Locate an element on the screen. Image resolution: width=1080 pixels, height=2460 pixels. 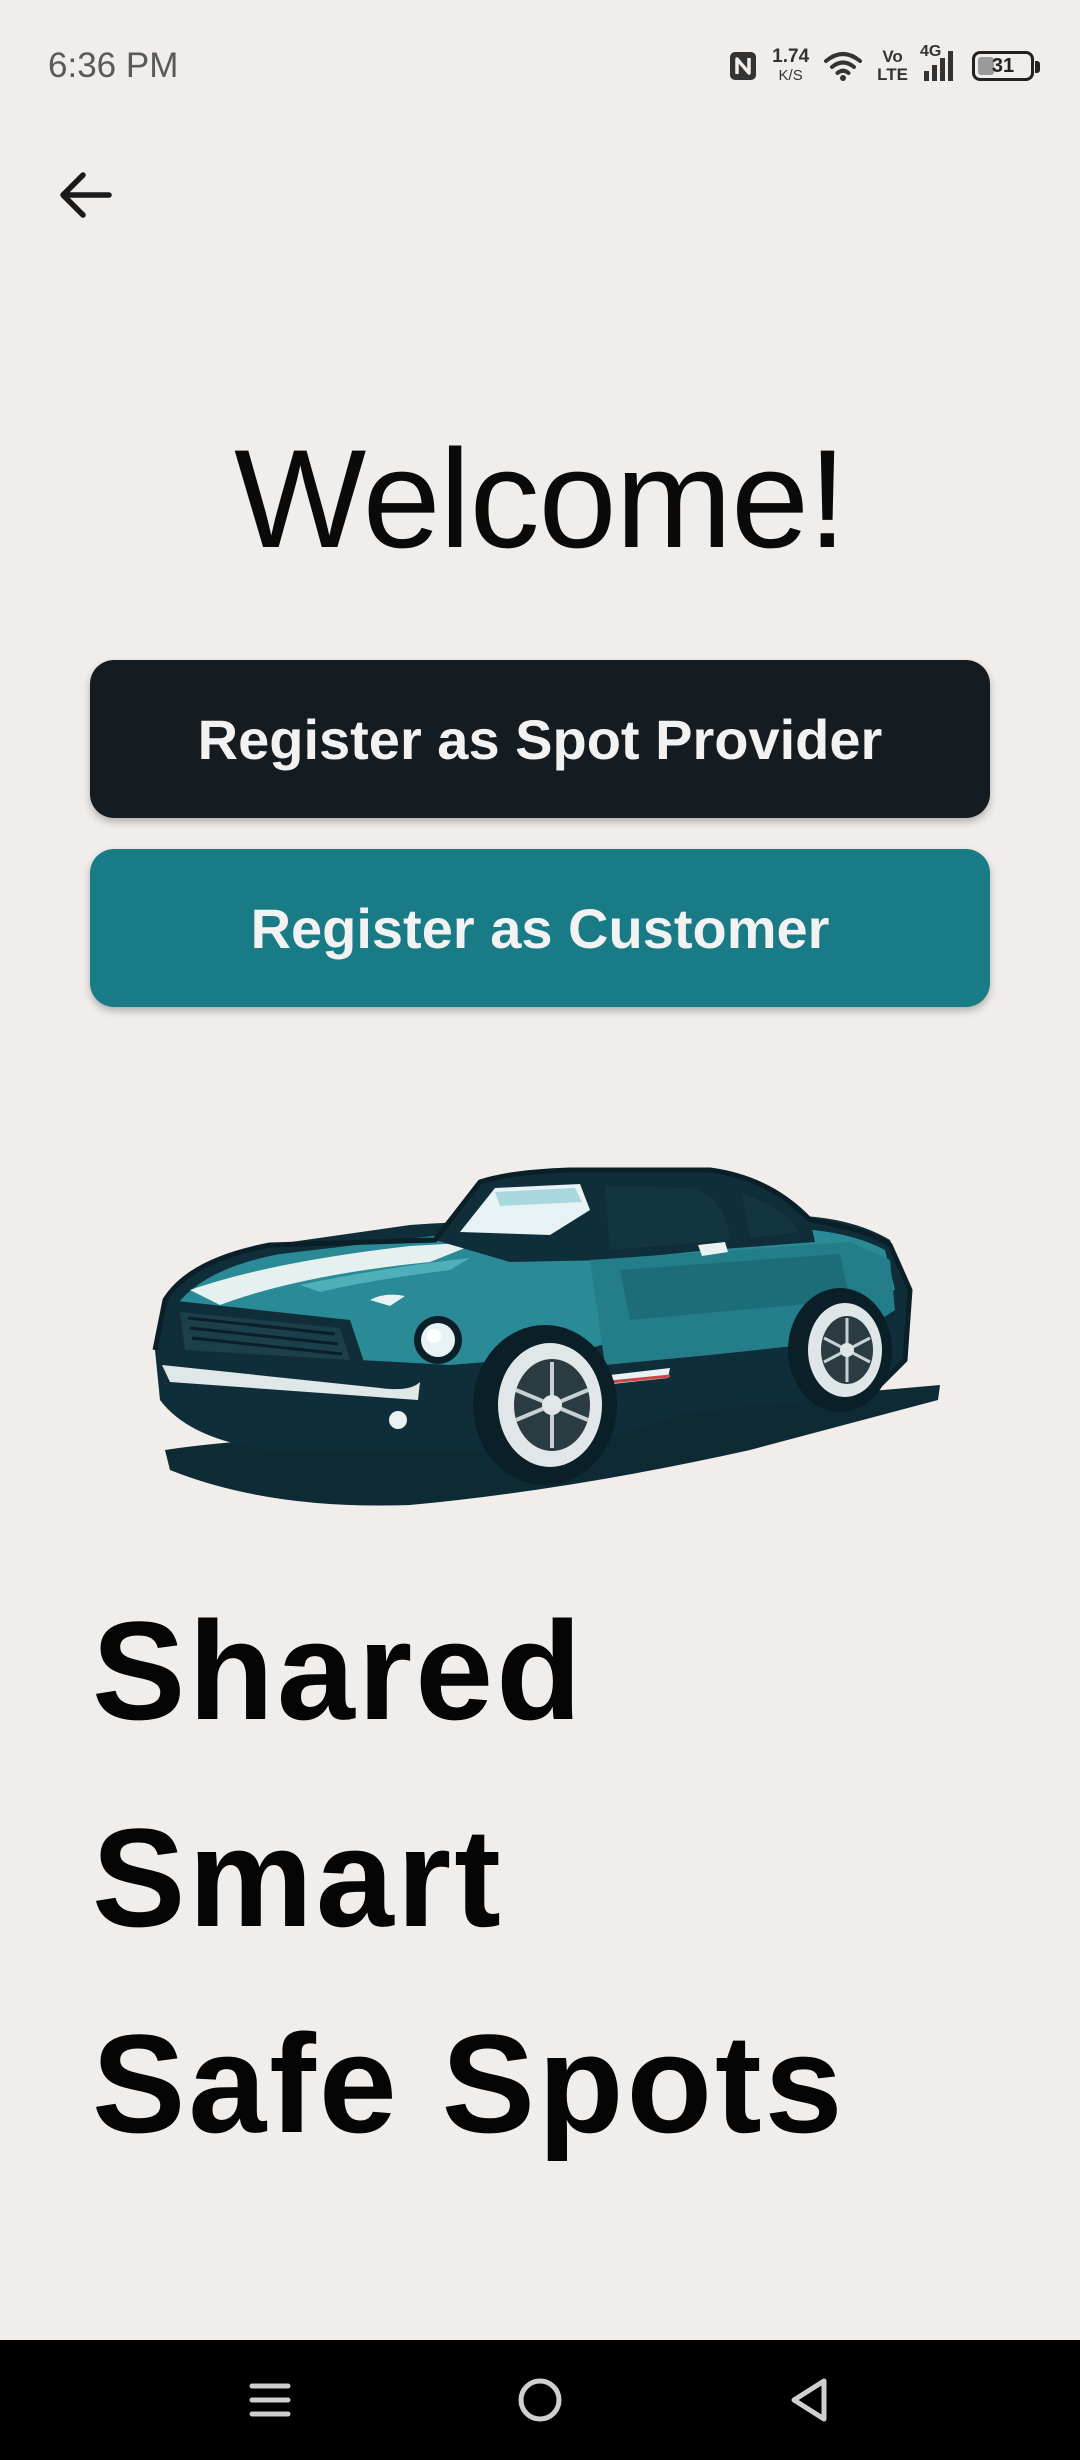
nav-home-button is located at coordinates (540, 2400).